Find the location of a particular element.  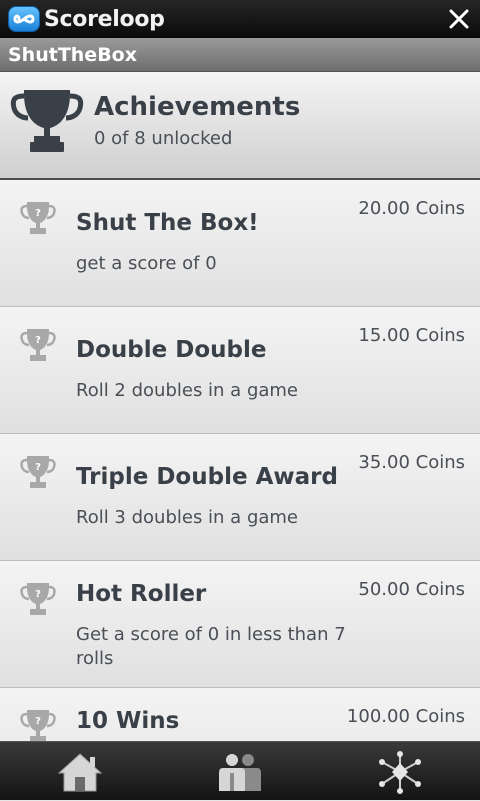

achievement-reward: 50.00 Coins is located at coordinates (411, 589).